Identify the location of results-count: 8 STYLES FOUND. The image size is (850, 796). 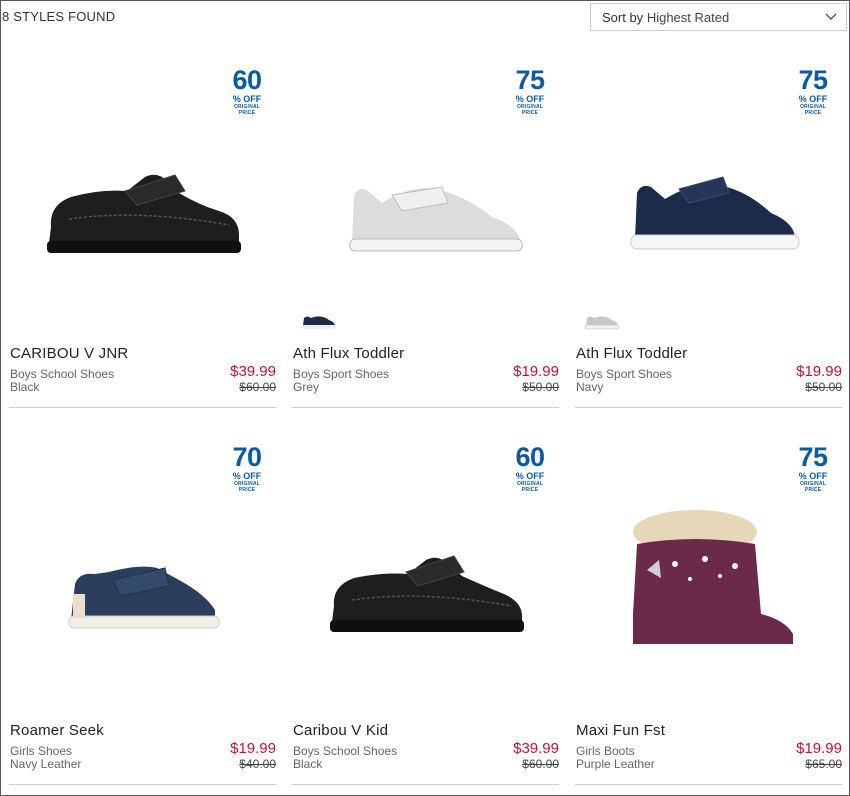
(59, 16).